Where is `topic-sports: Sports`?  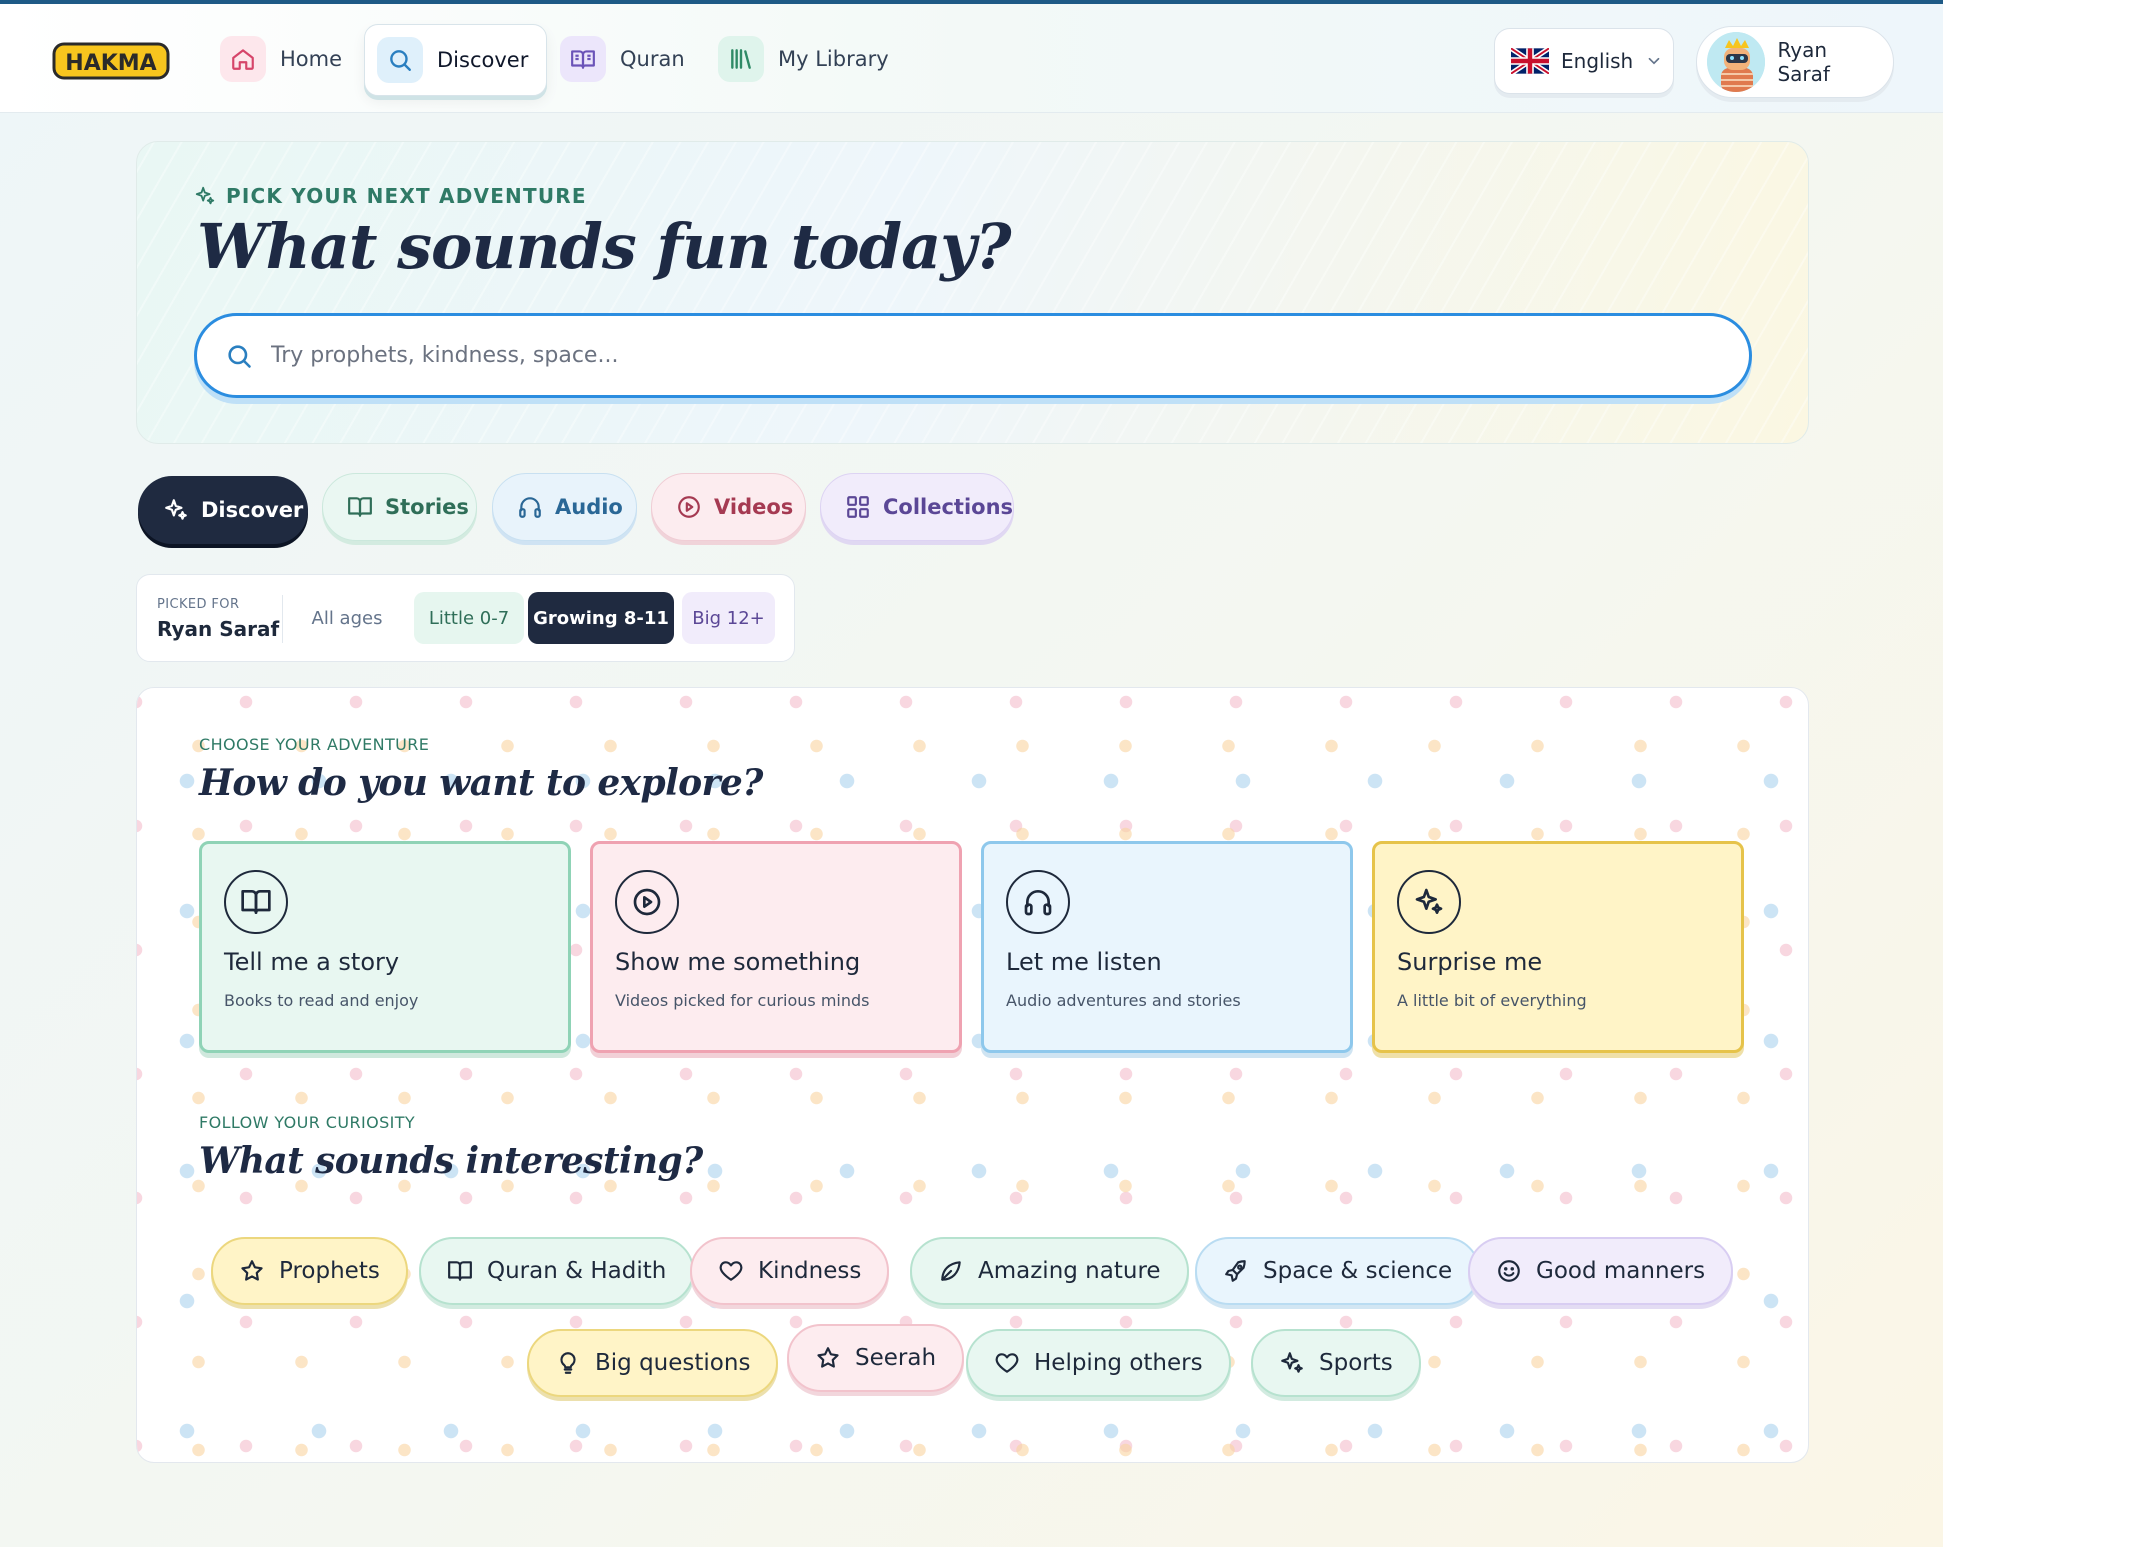 topic-sports: Sports is located at coordinates (1336, 1363).